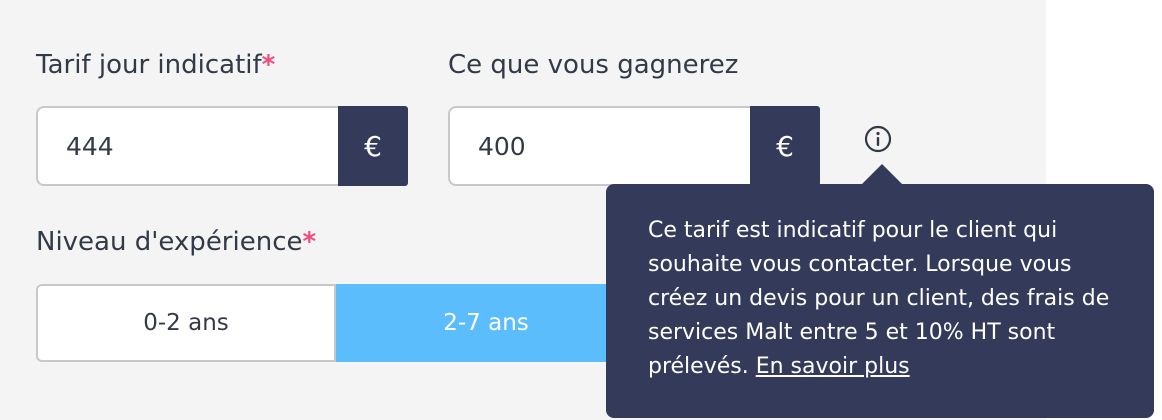 The image size is (1162, 420). I want to click on daily-rate-field: €, so click(222, 146).